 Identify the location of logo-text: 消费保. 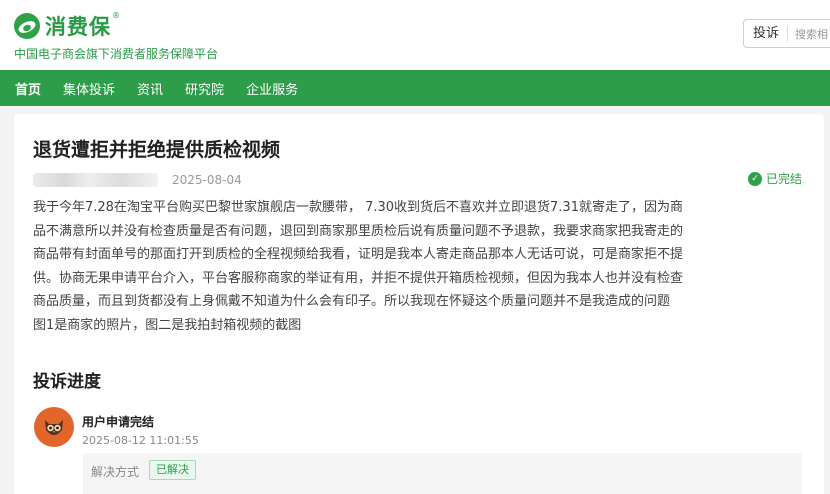
(78, 27).